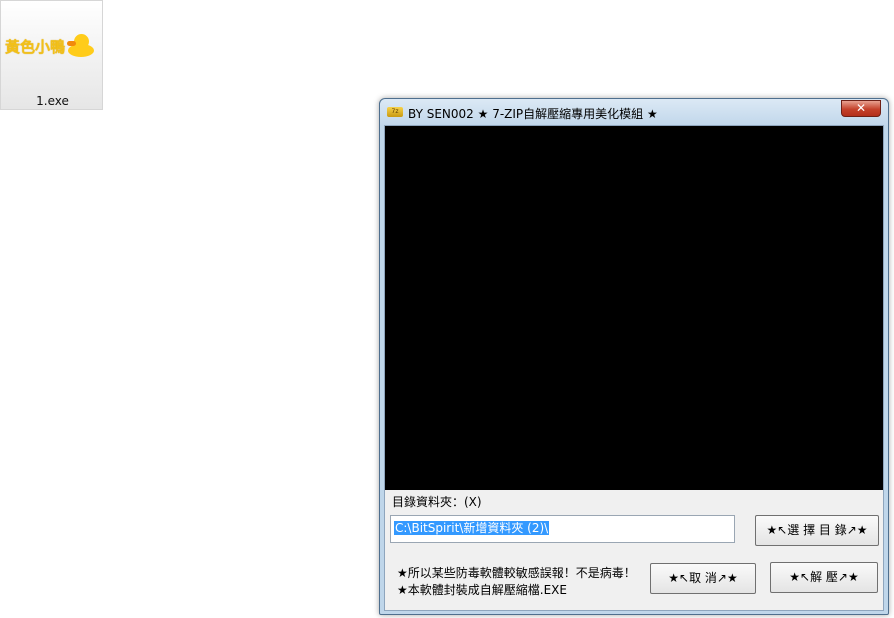  Describe the element at coordinates (703, 578) in the screenshot. I see `cancel-button: ★↖取 消↗★` at that location.